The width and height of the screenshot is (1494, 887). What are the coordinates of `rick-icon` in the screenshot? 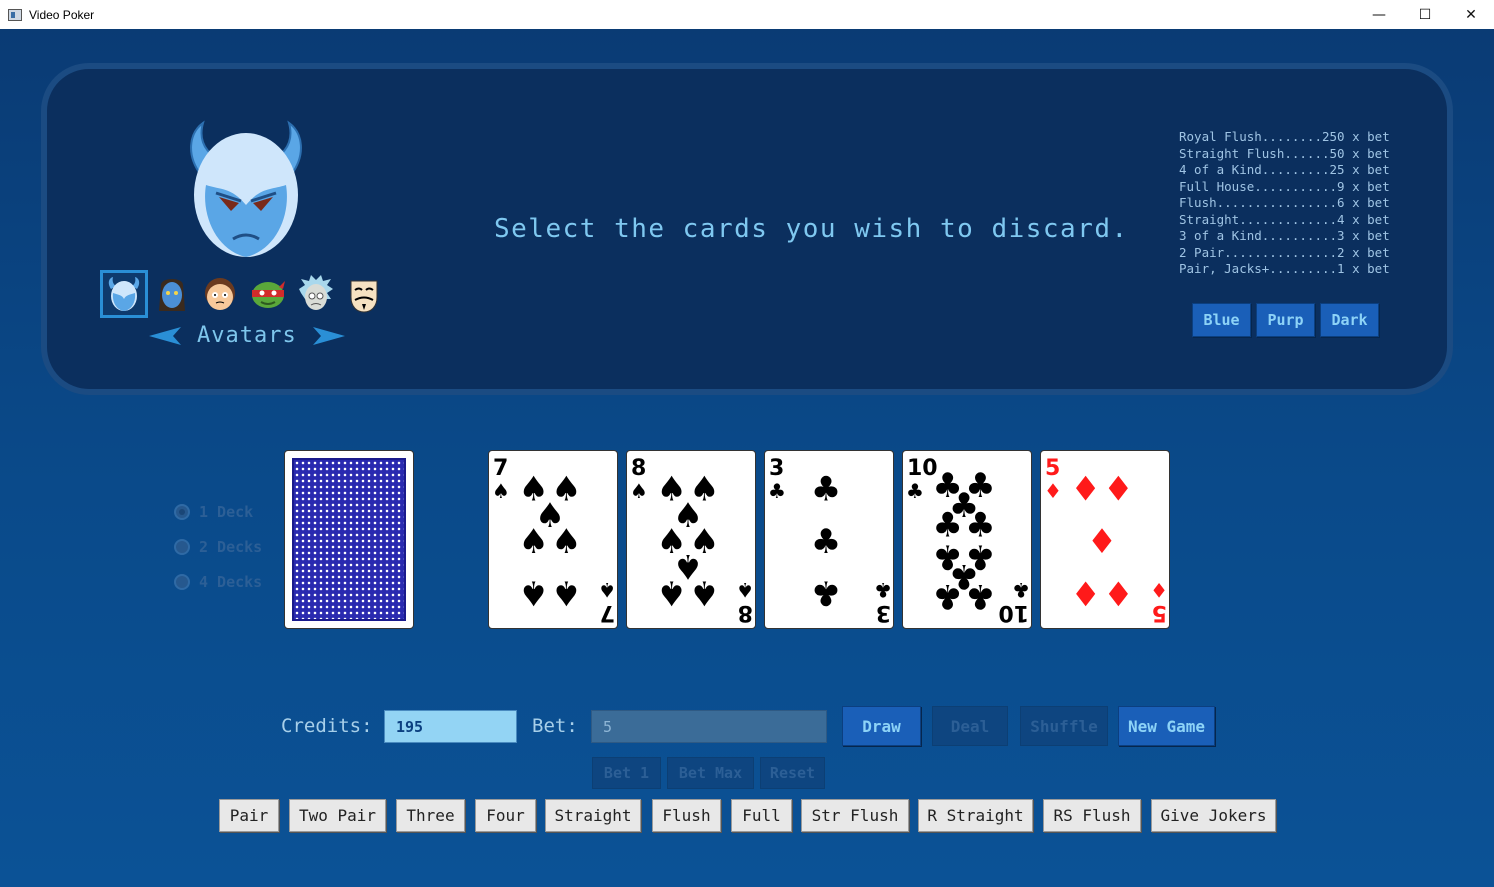 It's located at (316, 292).